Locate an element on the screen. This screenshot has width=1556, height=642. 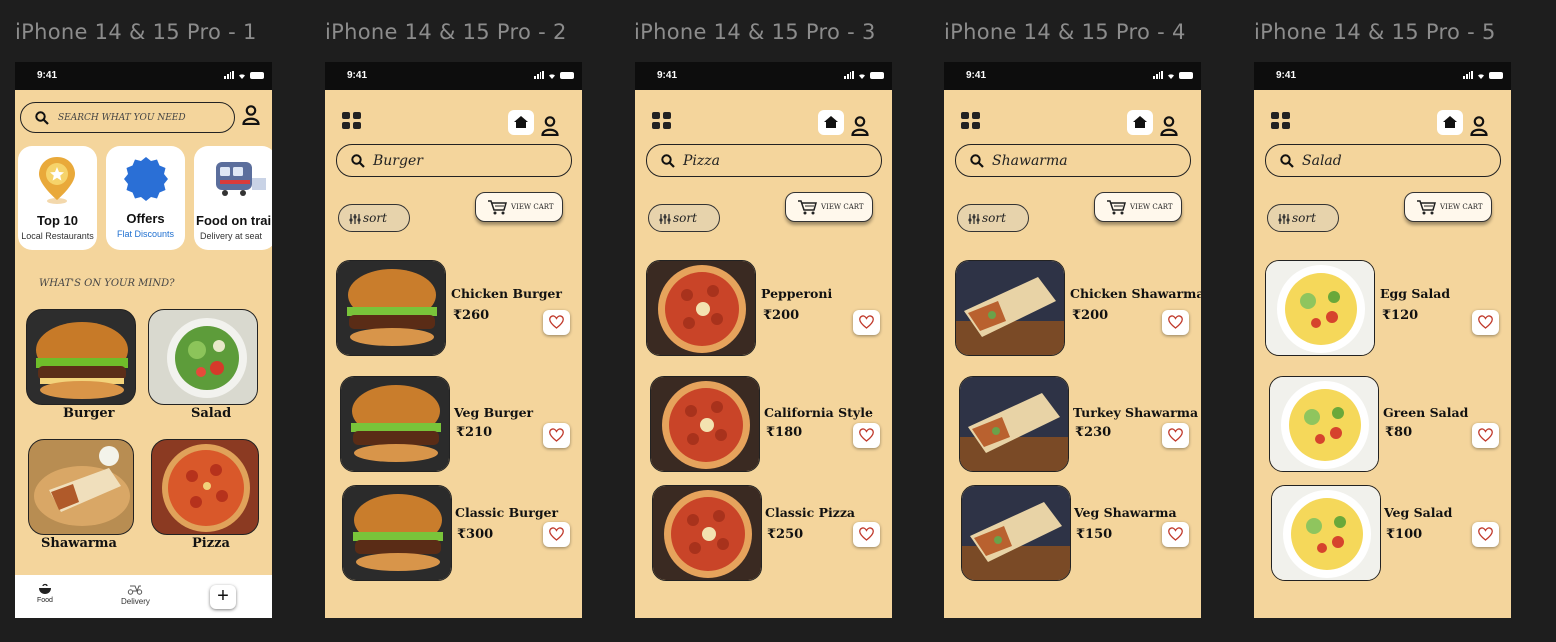
food-on-train-card: Food on train Delivery at seat is located at coordinates (233, 198).